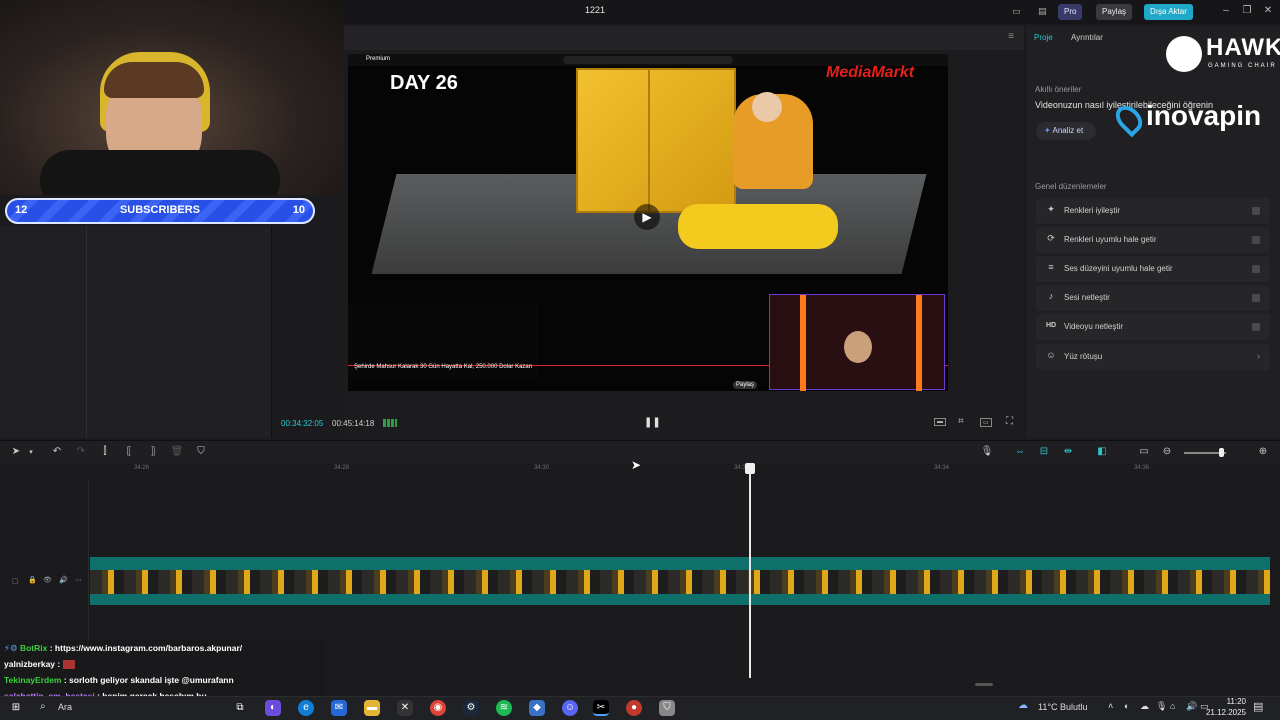 The image size is (1280, 720). Describe the element at coordinates (1070, 12) in the screenshot. I see `pro-button: Pro` at that location.